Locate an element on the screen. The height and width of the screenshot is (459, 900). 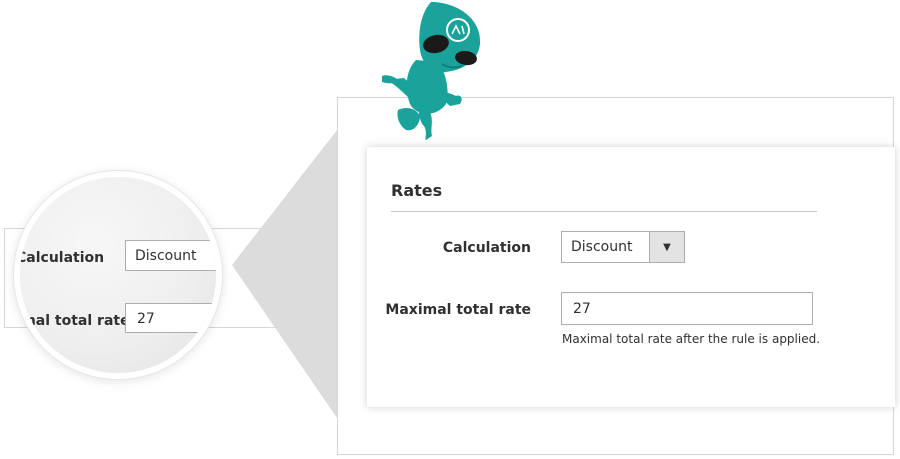
magnifier-calculation-label: Calculation is located at coordinates (62, 258).